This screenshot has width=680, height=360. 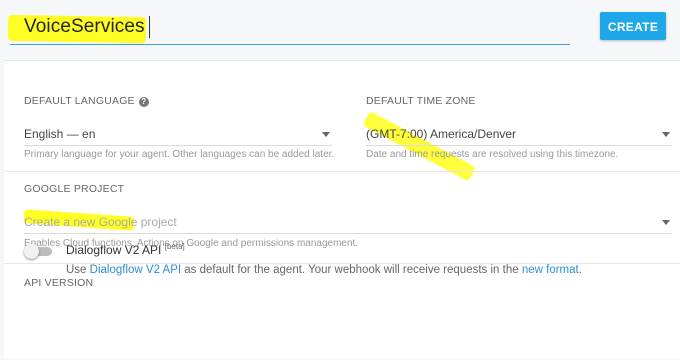 I want to click on language-select: English — en, so click(x=178, y=134).